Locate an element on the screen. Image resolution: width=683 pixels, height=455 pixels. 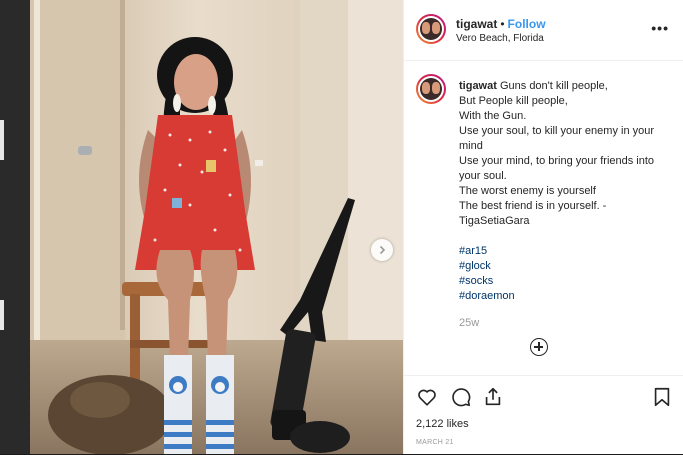
more-options-icon: ••• is located at coordinates (660, 28).